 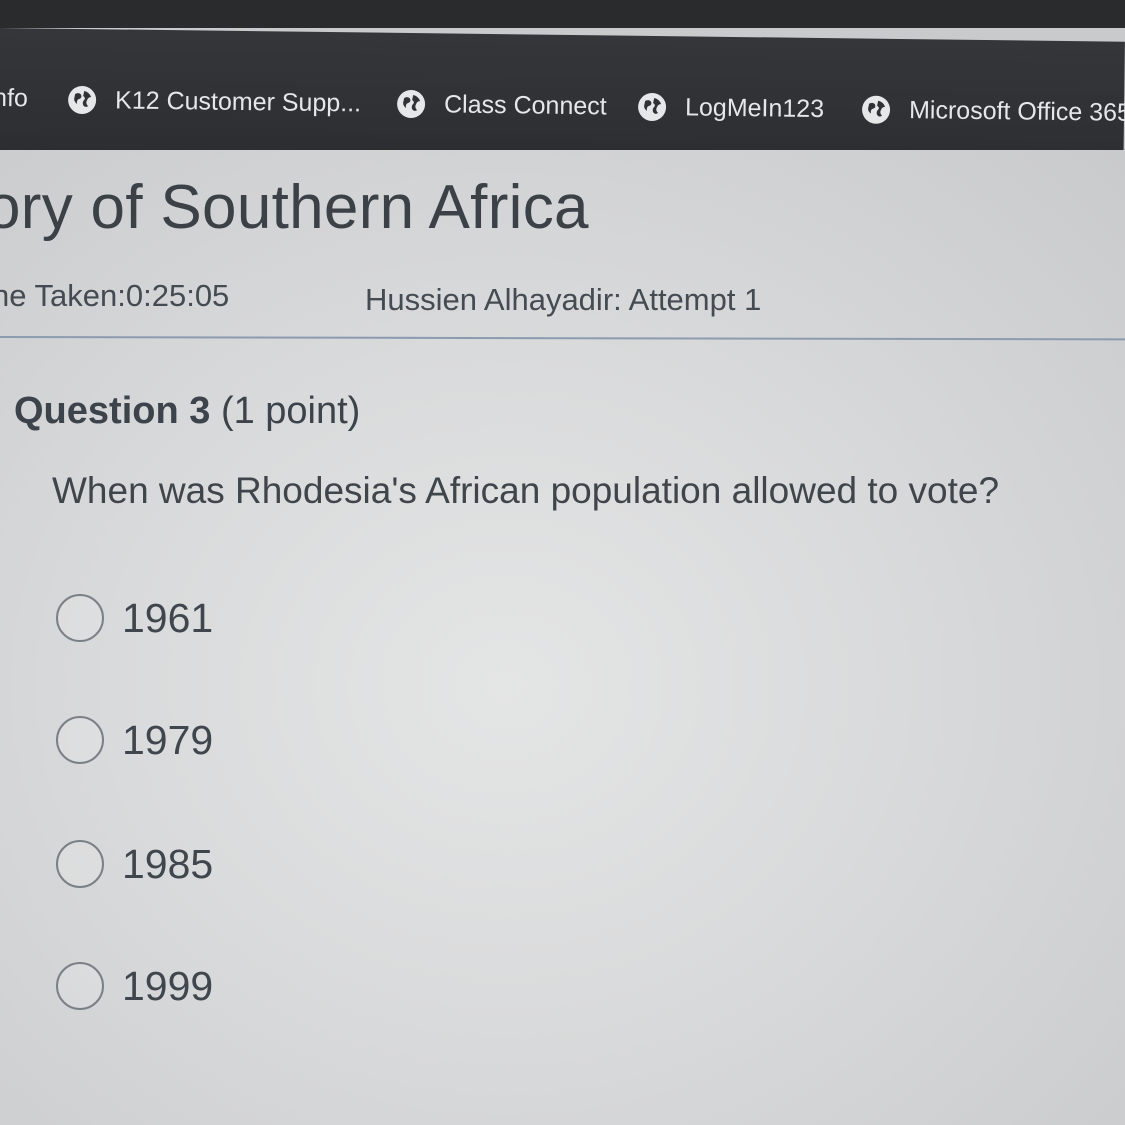 I want to click on answer-option-1985: 1985, so click(x=134, y=864).